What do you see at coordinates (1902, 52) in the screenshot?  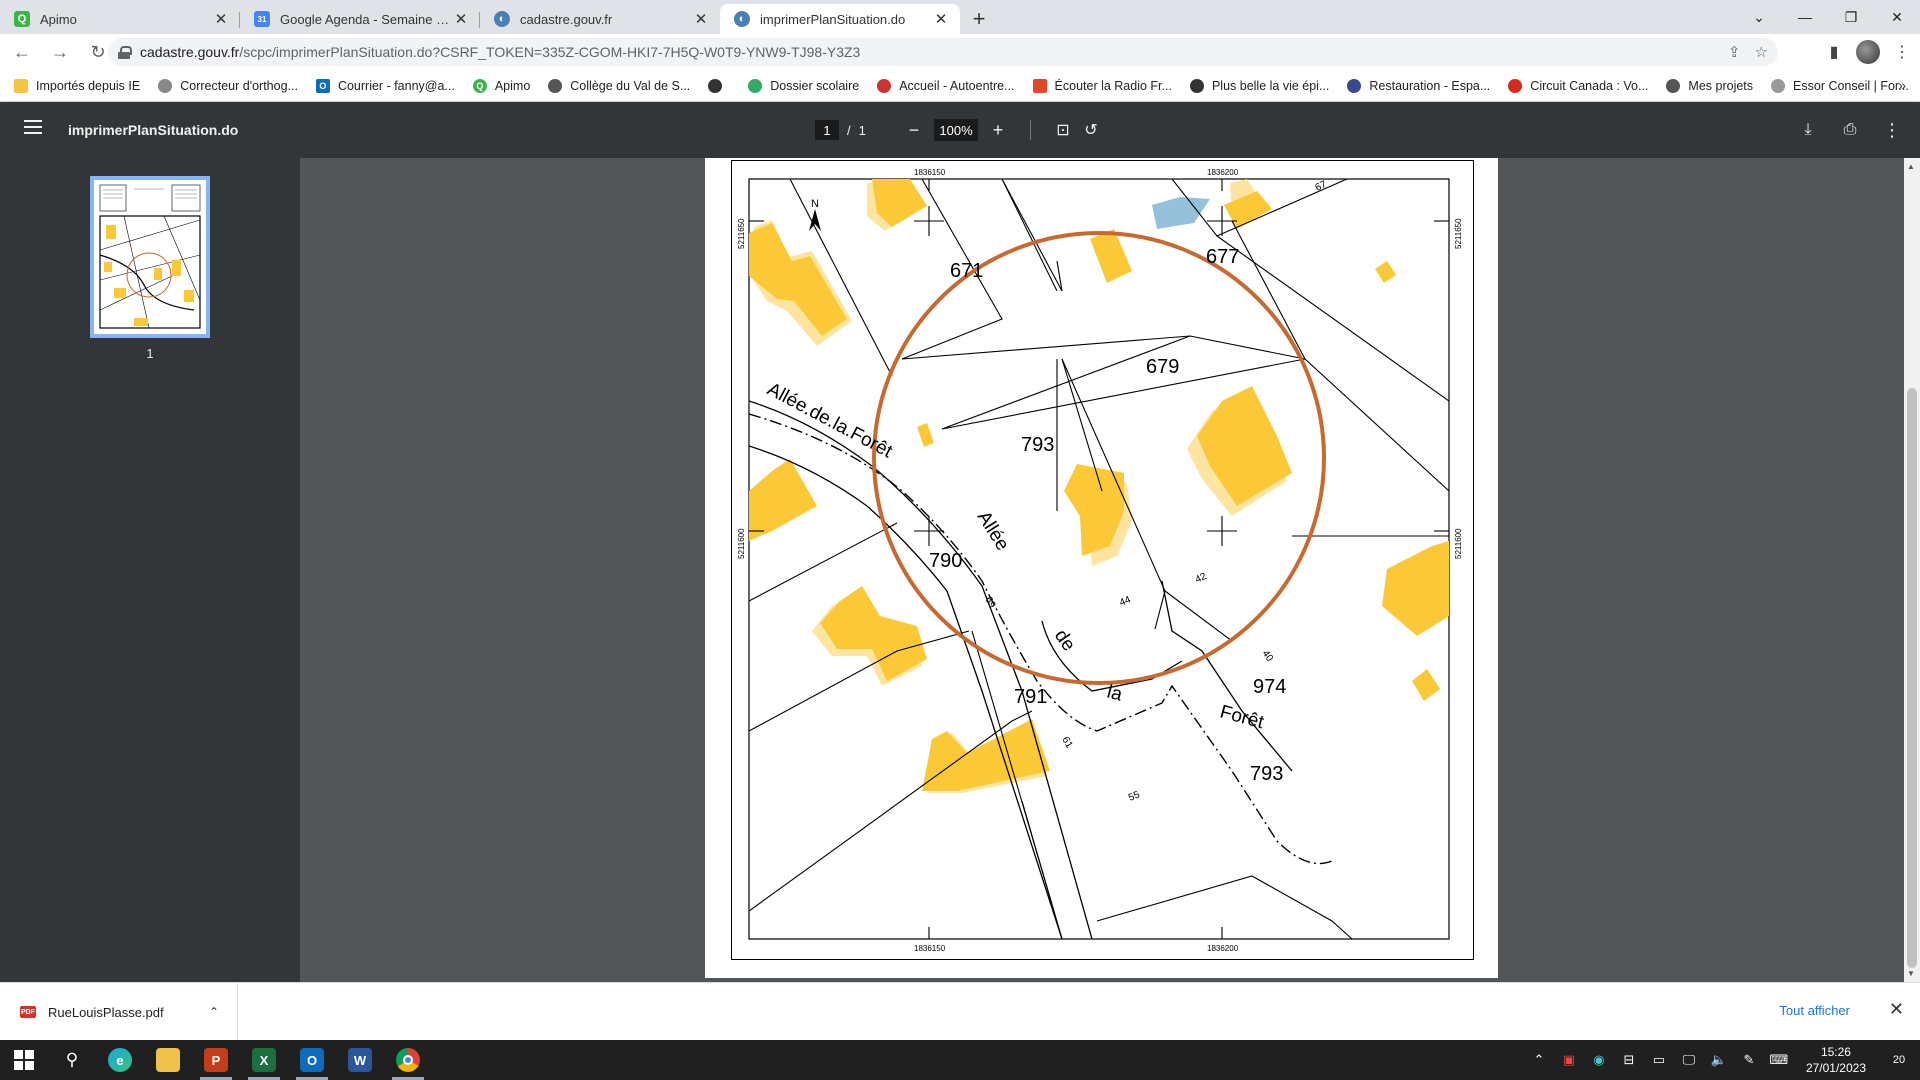 I see `more-menu-icon: ⋮` at bounding box center [1902, 52].